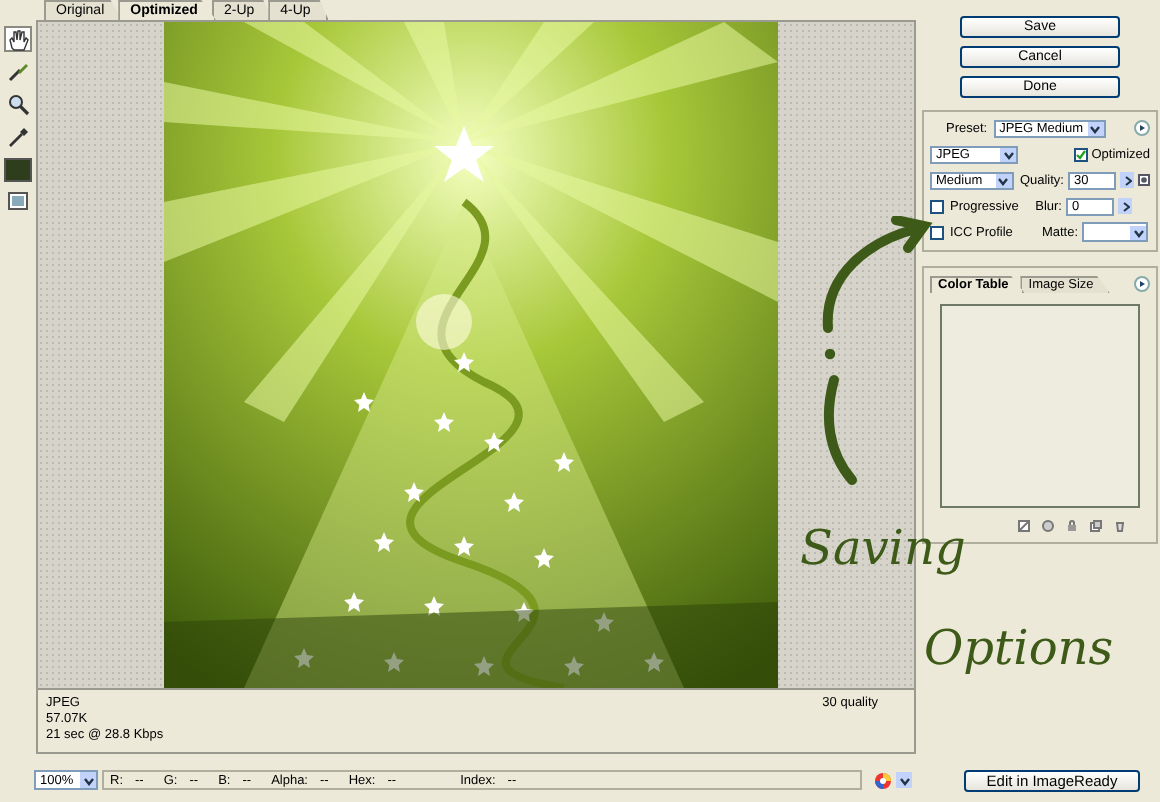 The image size is (1160, 802). I want to click on zoom-icon, so click(18, 103).